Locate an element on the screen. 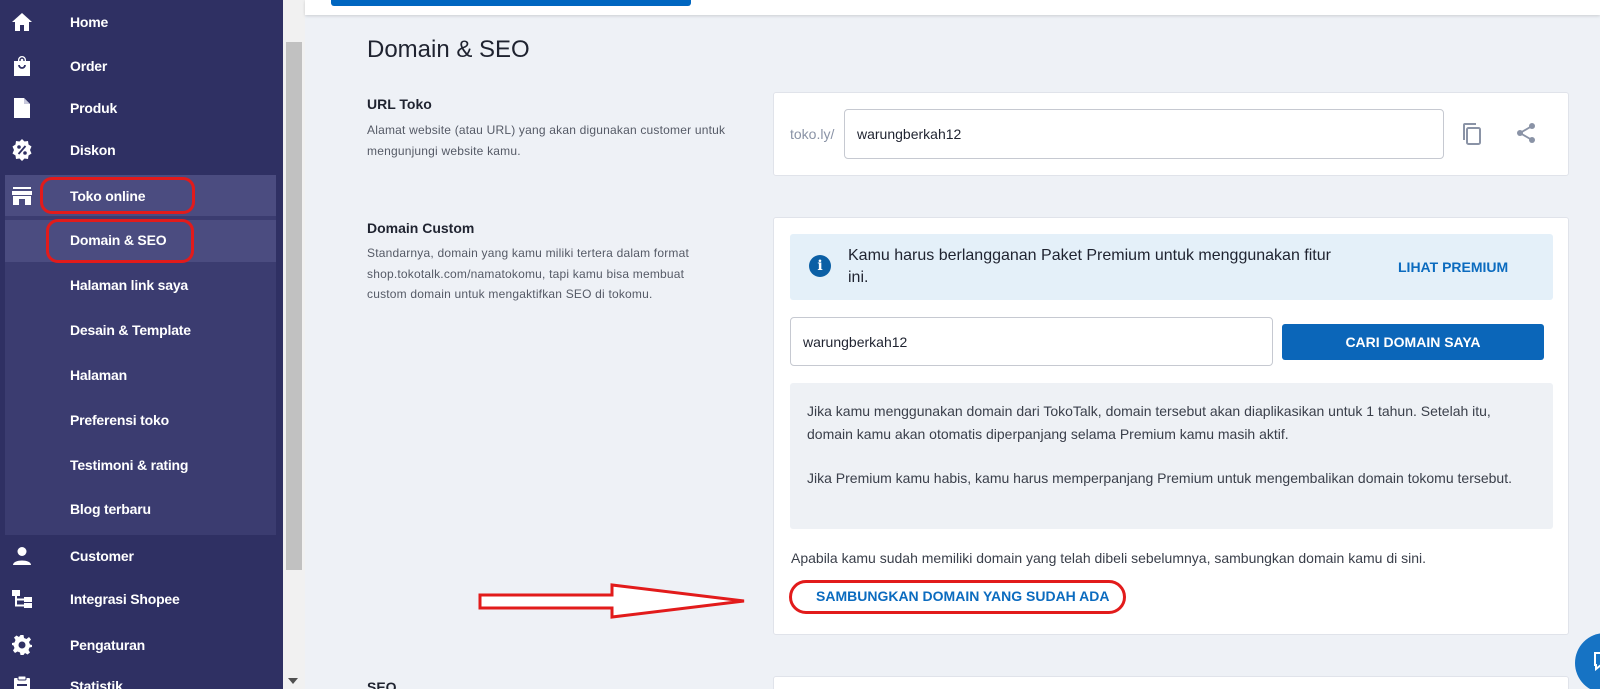 This screenshot has width=1600, height=689. sidebar-subitem-halaman-link: Halaman link saya is located at coordinates (140, 286).